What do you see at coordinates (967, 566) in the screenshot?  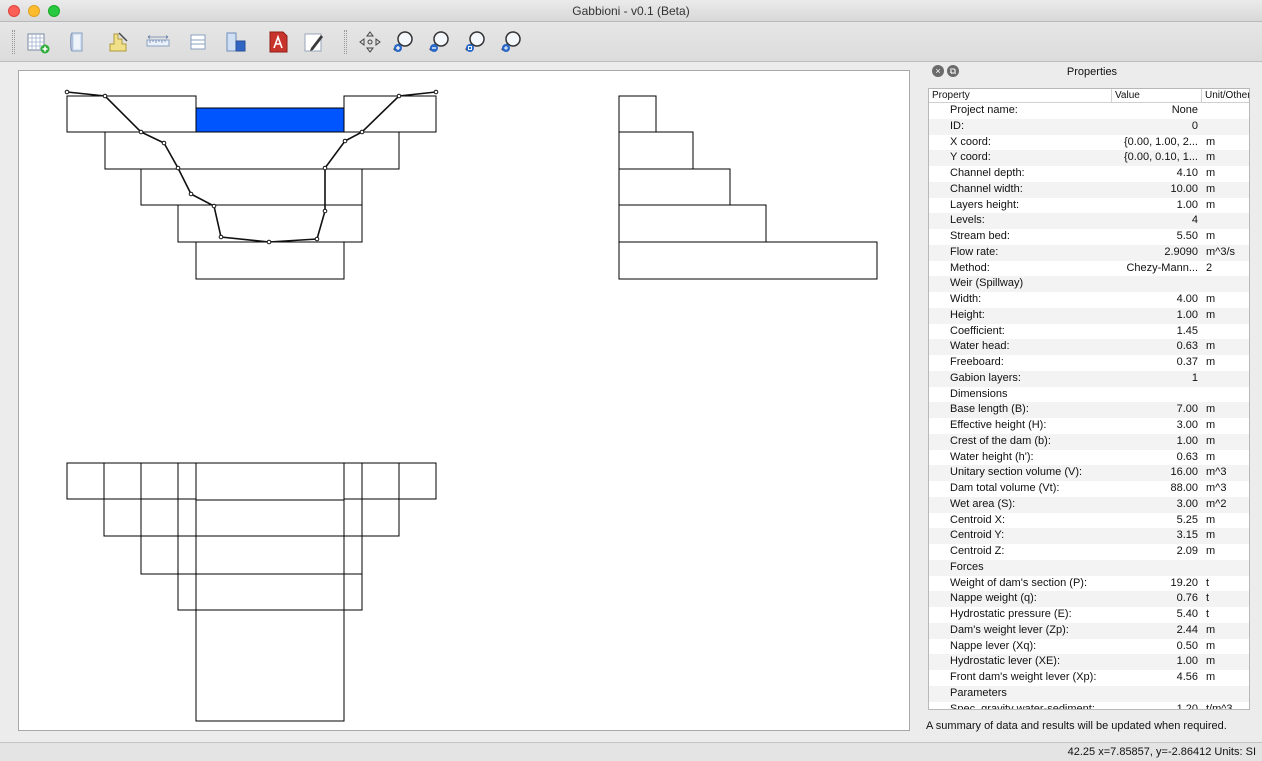 I see `property-name-cell: Forces` at bounding box center [967, 566].